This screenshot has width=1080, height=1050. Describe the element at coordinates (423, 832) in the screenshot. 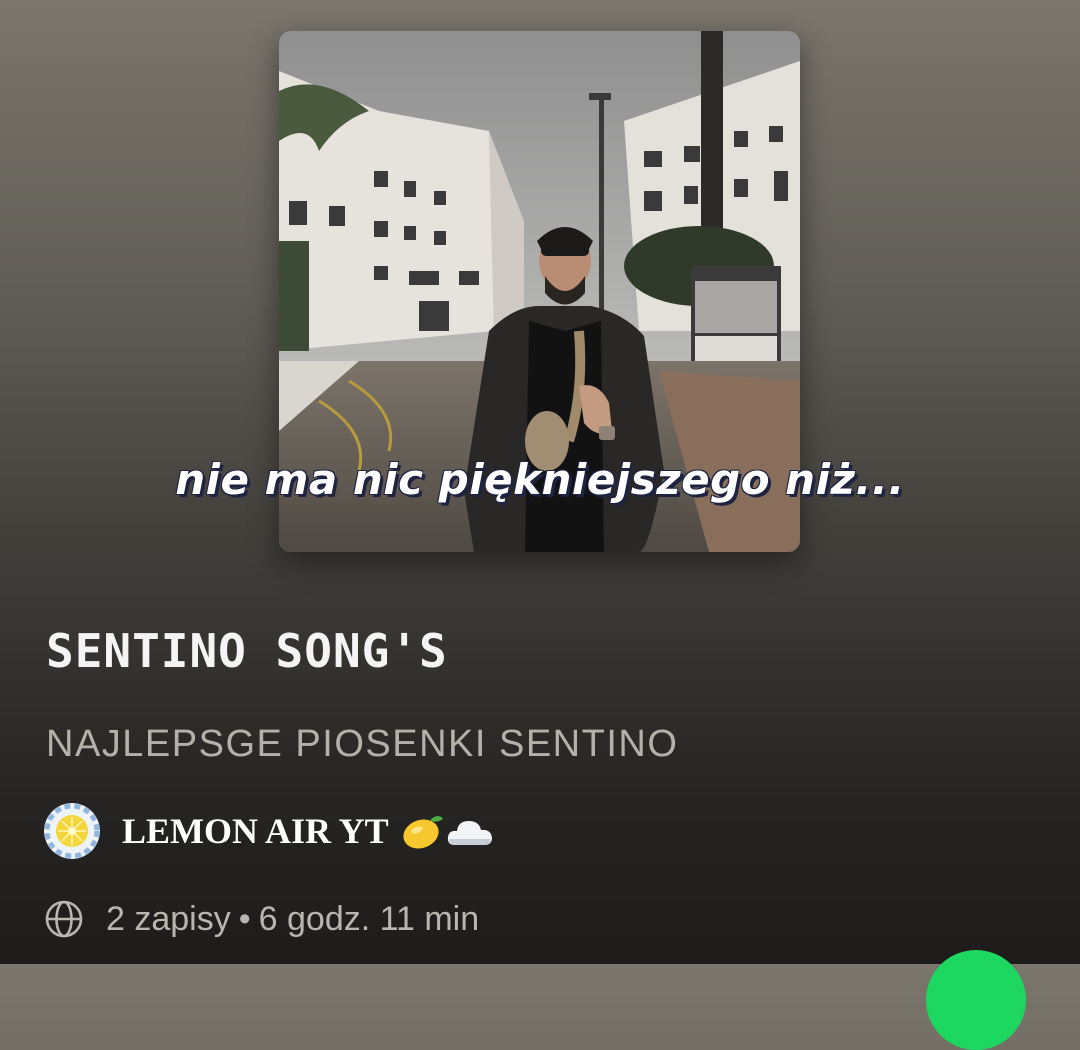

I see `lemon-icon` at that location.